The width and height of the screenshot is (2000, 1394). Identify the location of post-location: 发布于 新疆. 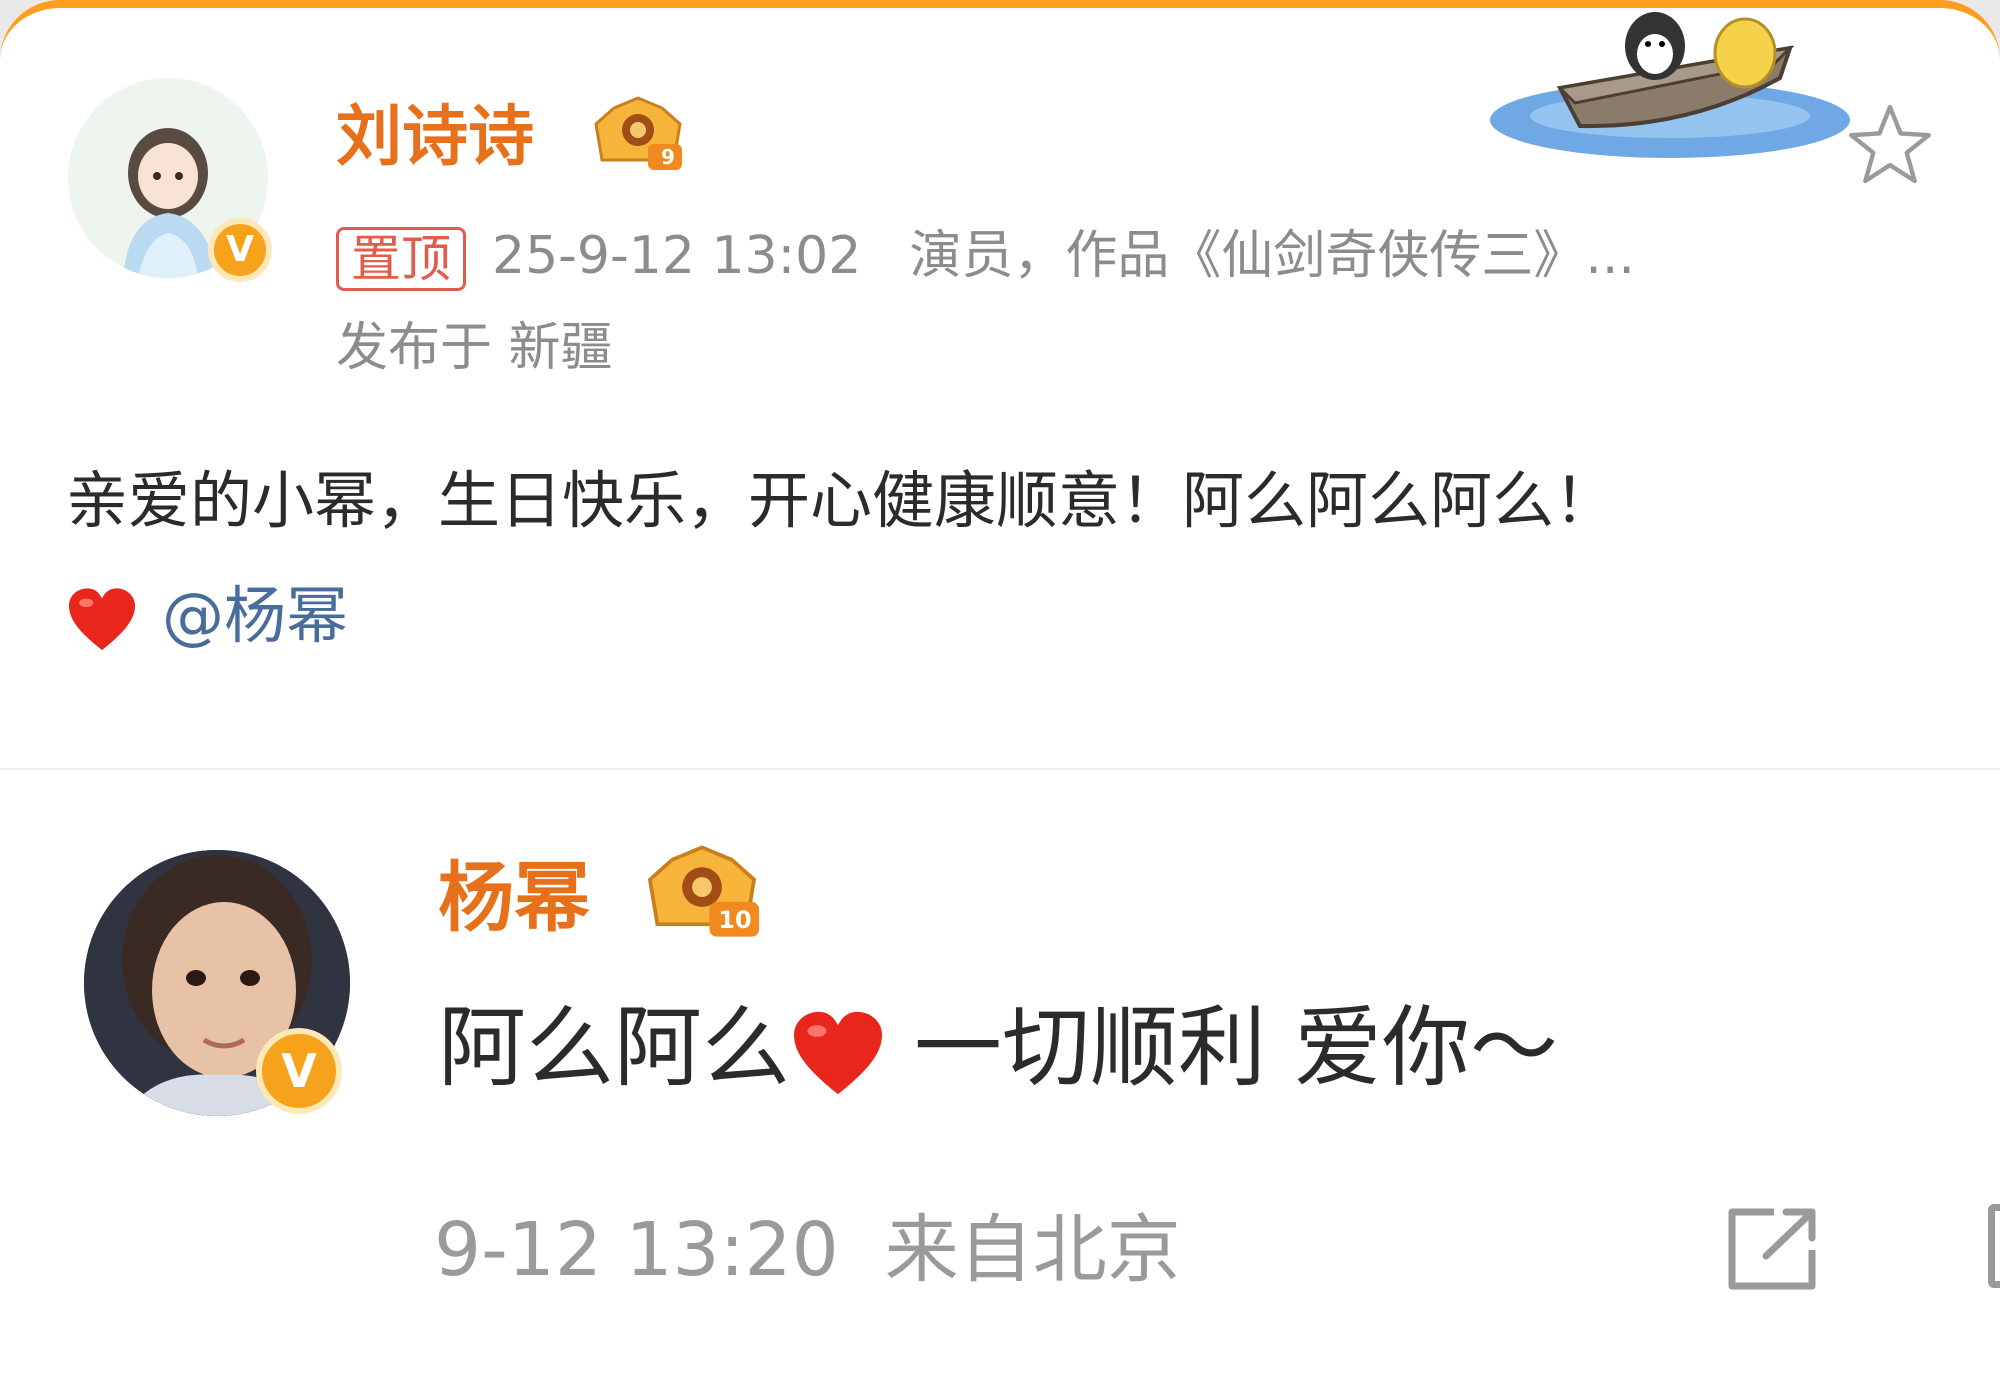
(474, 348).